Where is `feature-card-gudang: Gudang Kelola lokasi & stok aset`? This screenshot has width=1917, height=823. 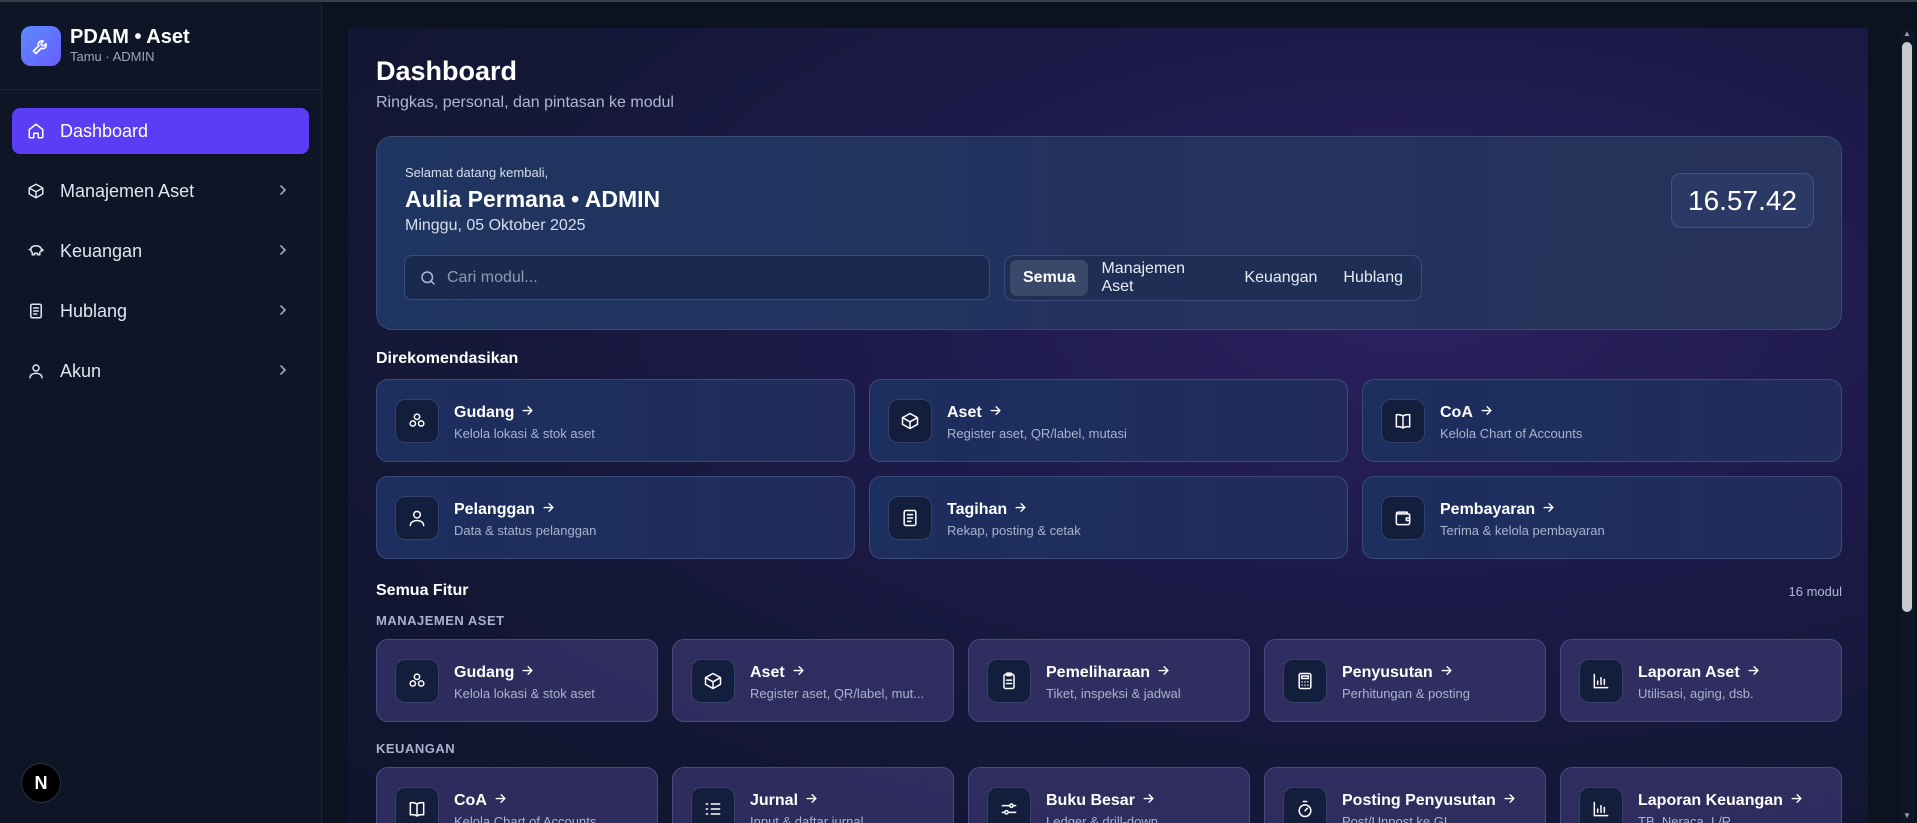 feature-card-gudang: Gudang Kelola lokasi & stok aset is located at coordinates (517, 680).